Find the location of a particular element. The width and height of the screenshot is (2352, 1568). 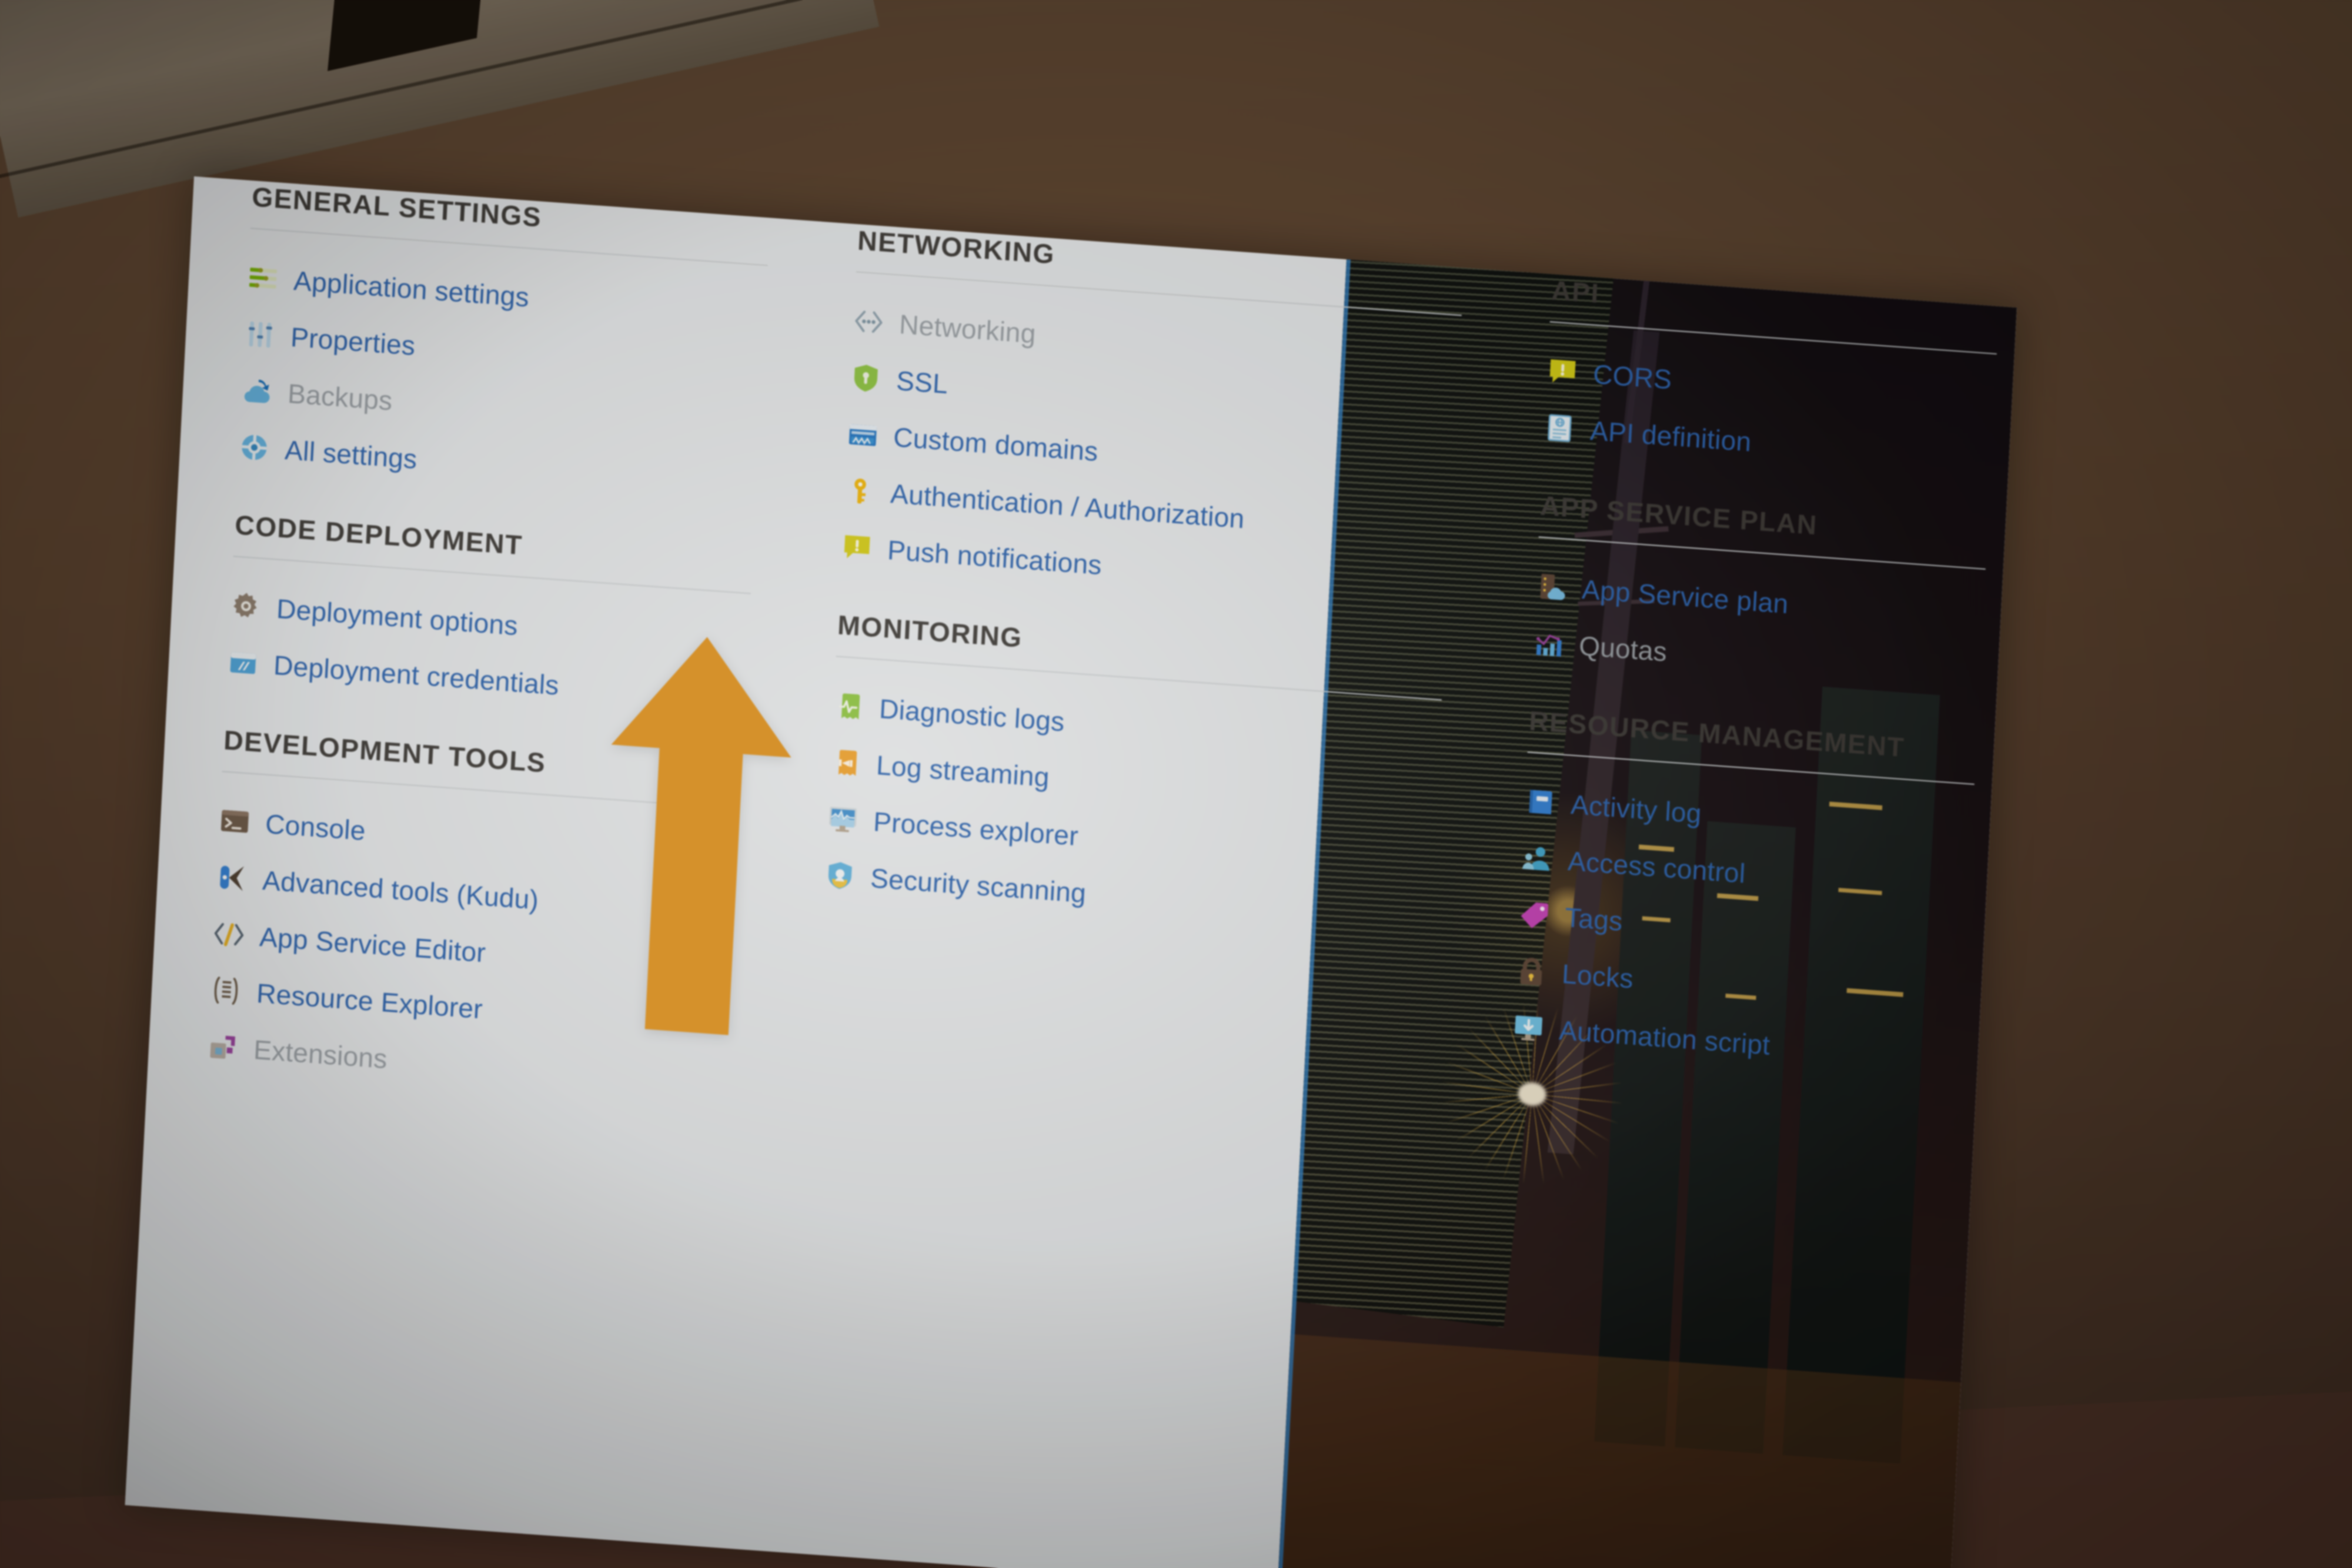

group-title: RESOURCE MANAGEMENT is located at coordinates (1717, 734).